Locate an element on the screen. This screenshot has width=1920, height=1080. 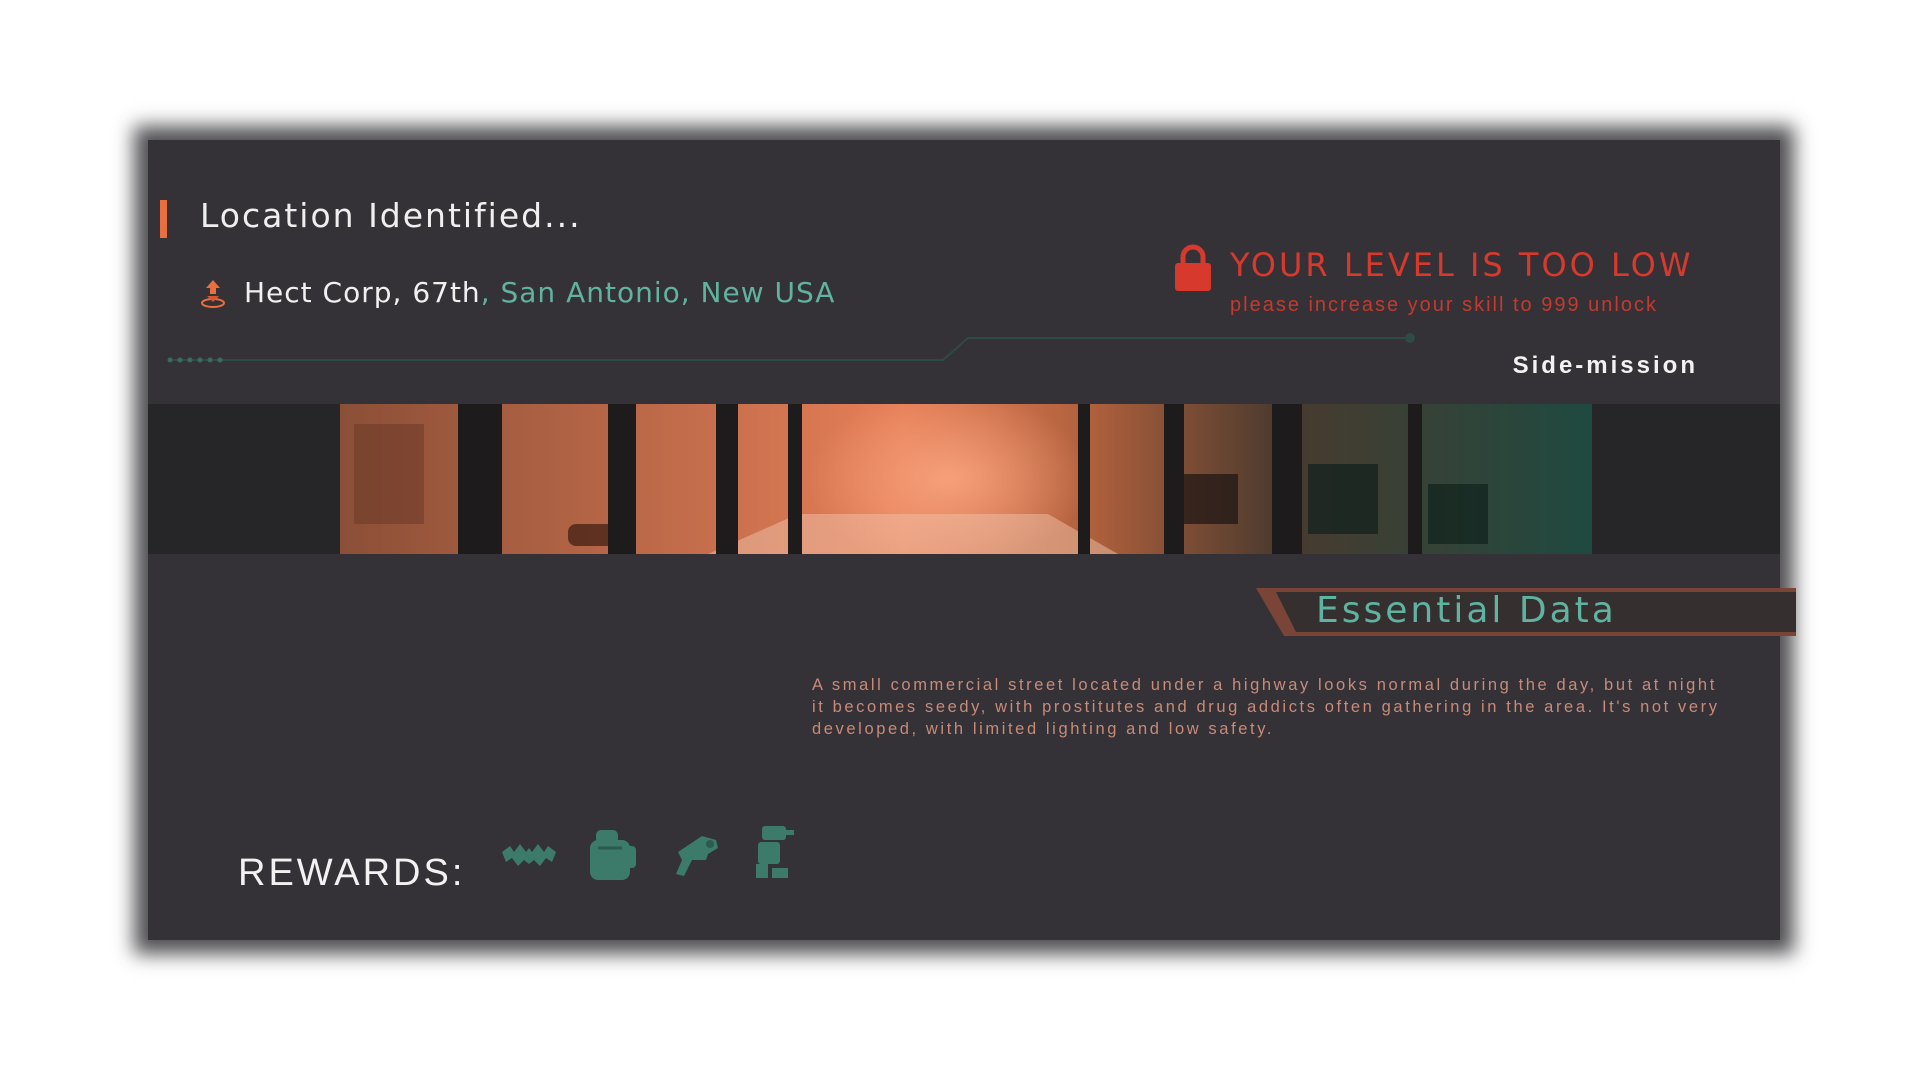
lock-icon is located at coordinates (1193, 267).